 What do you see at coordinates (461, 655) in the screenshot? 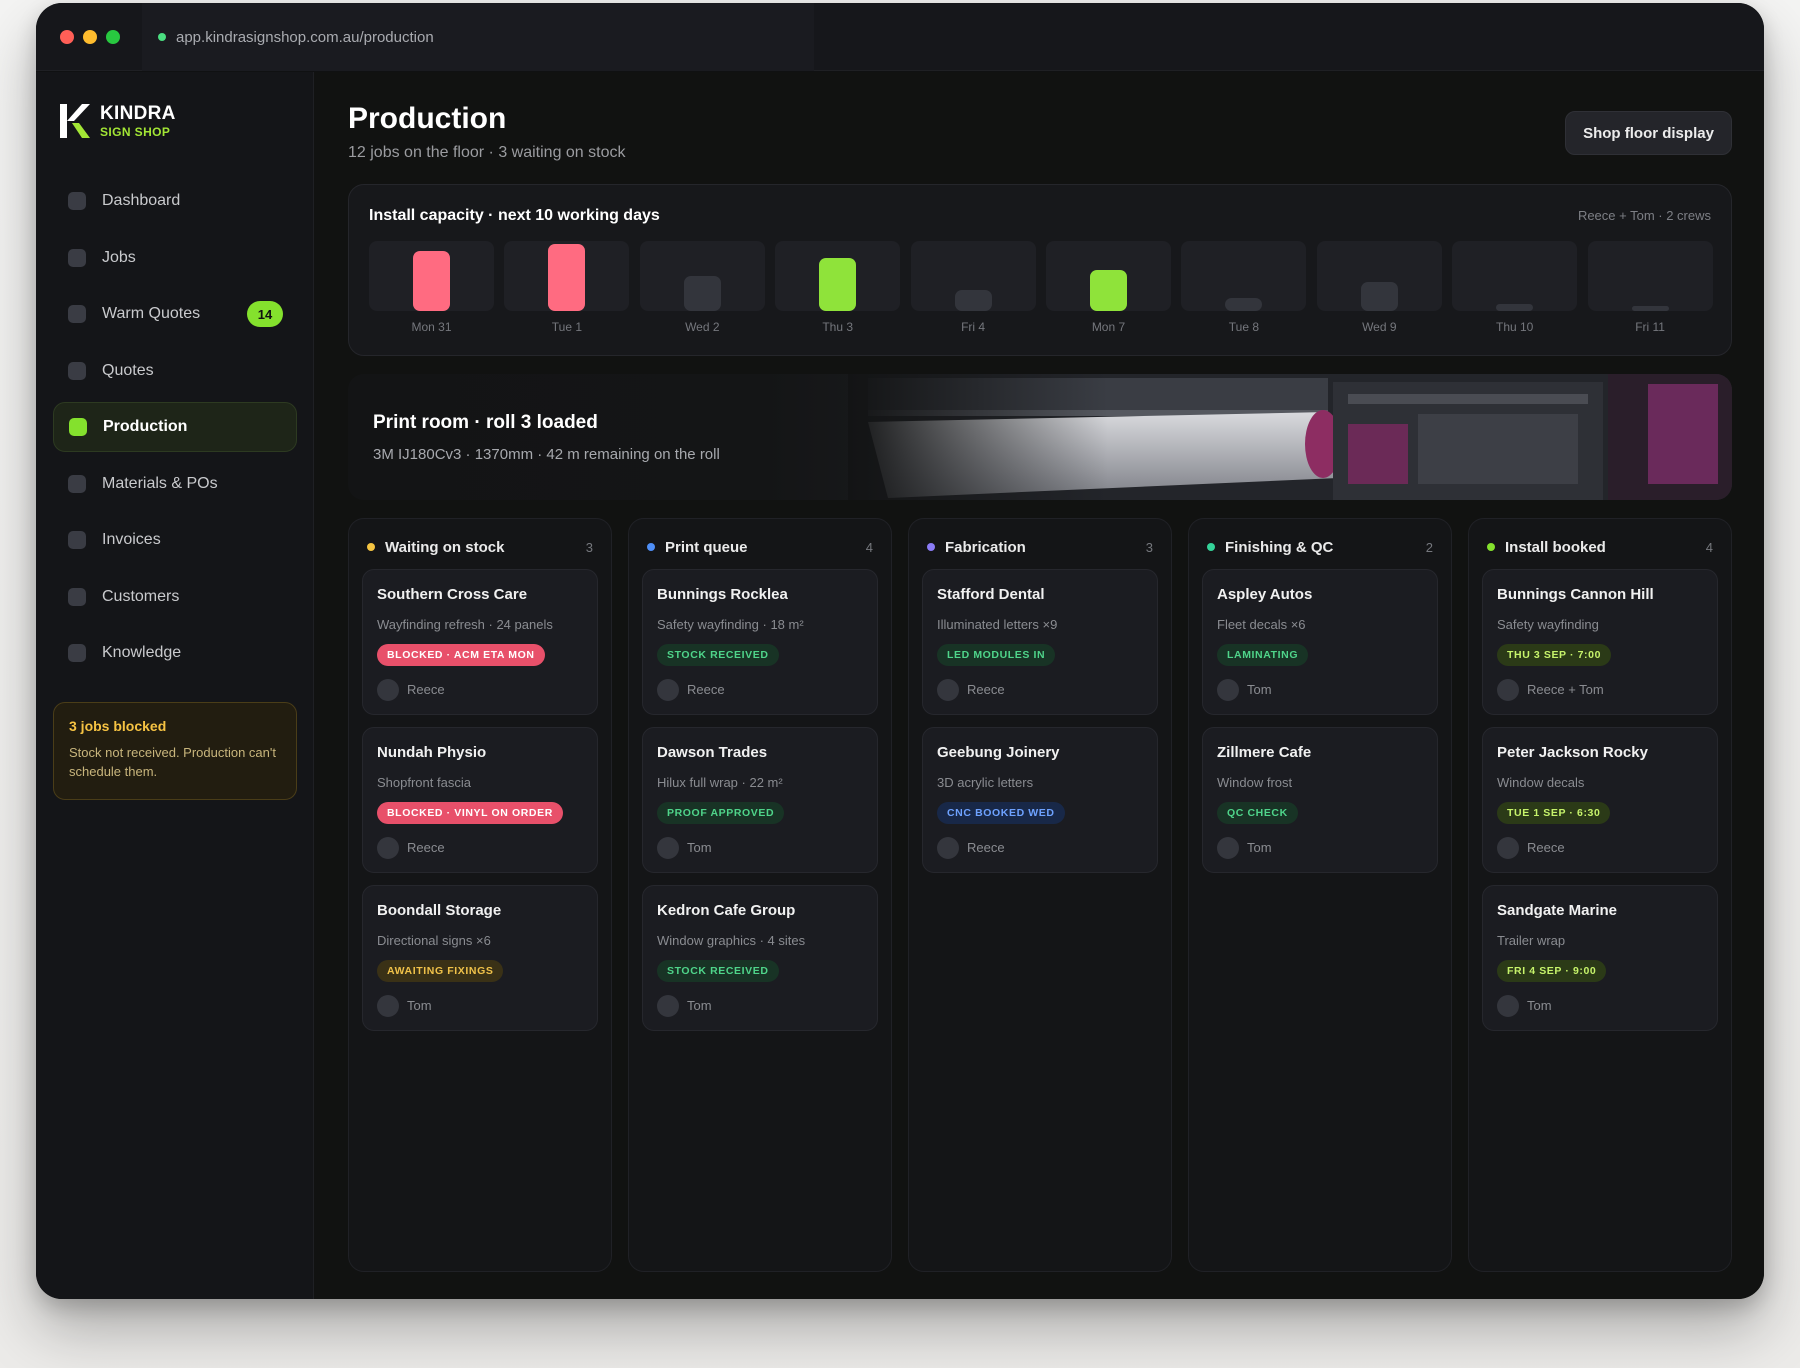
I see `job-status-tag: BLOCKED · ACM ETA MON` at bounding box center [461, 655].